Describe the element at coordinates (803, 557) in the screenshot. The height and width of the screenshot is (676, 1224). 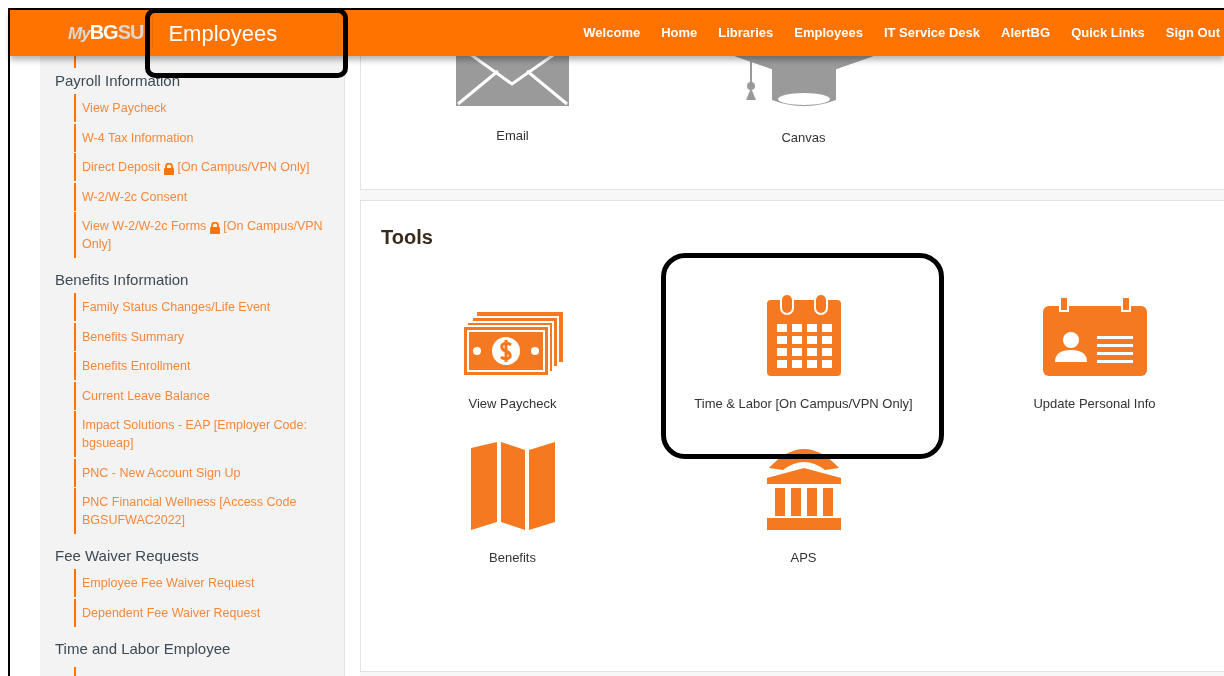
I see `tool-label: APS` at that location.